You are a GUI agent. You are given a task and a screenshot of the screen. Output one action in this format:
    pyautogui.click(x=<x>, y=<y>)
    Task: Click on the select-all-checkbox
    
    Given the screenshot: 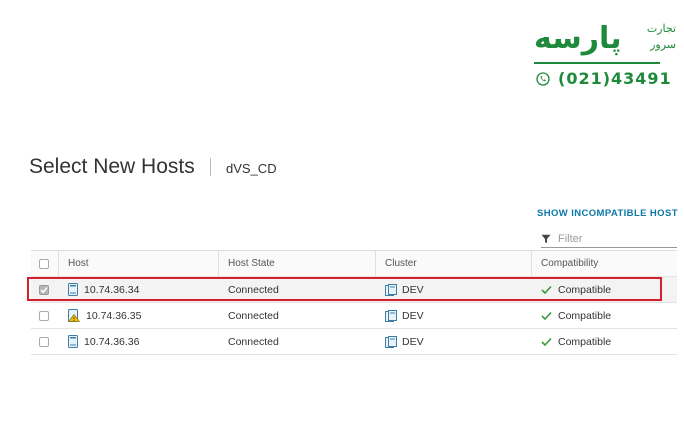 What is the action you would take?
    pyautogui.click(x=44, y=263)
    